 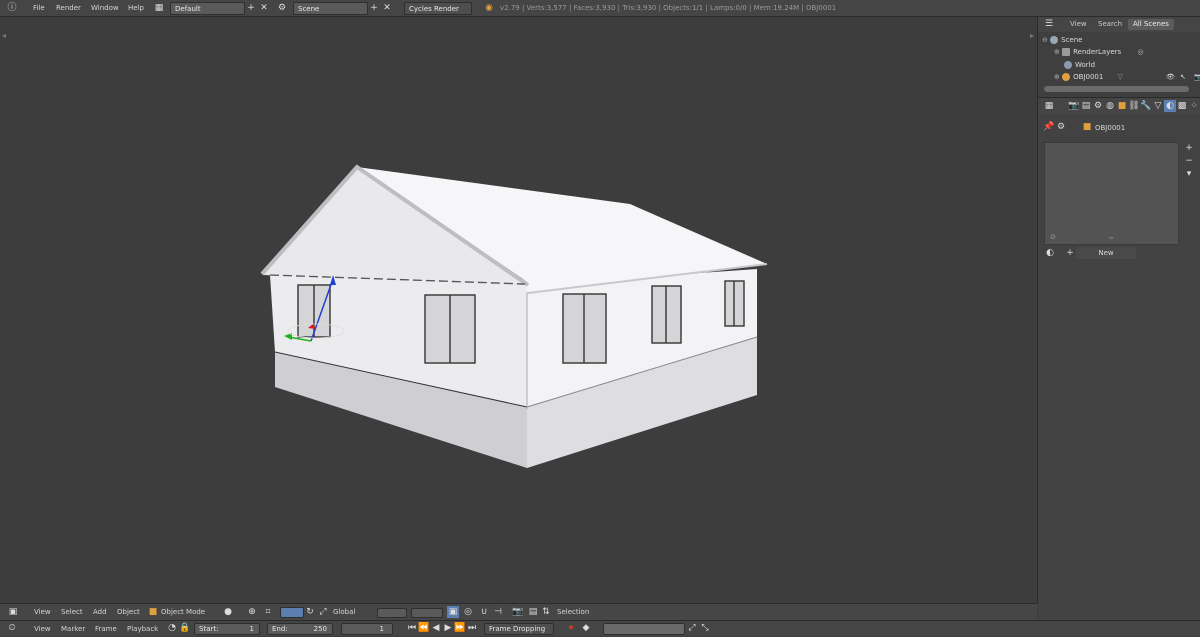 I want to click on jump-end-icon: ⏭, so click(x=472, y=628).